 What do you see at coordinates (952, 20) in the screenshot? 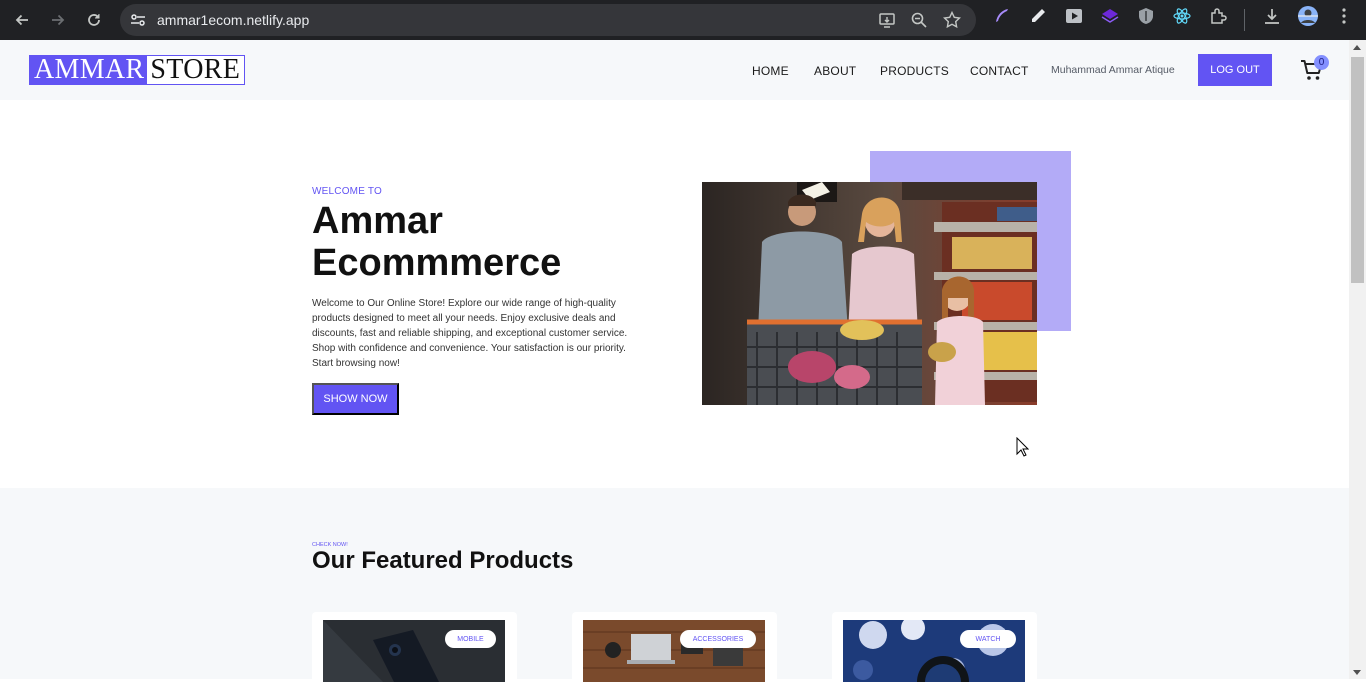
I see `bookmark-star-icon` at bounding box center [952, 20].